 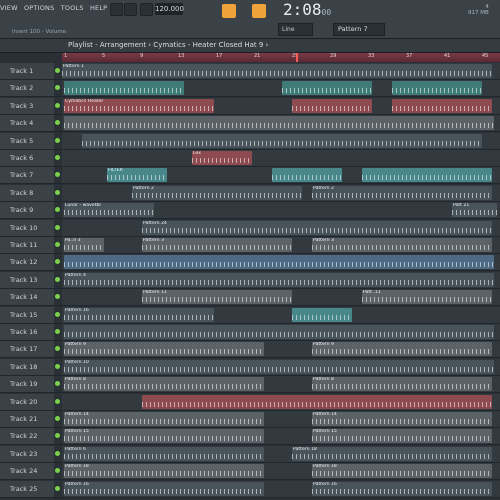 I want to click on track-lane: Pattern 4, so click(x=281, y=279).